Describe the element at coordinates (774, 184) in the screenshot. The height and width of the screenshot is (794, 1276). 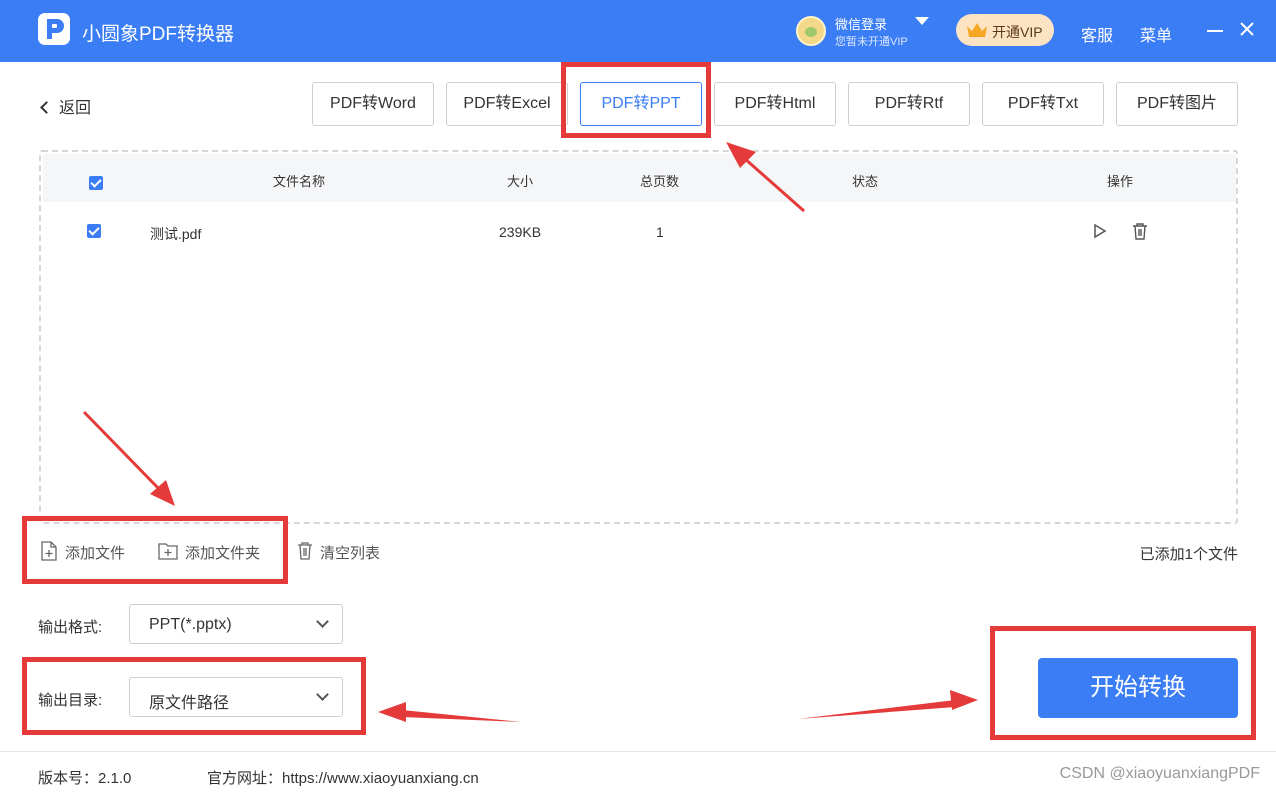
I see `arrow-to-ppt-tab` at that location.